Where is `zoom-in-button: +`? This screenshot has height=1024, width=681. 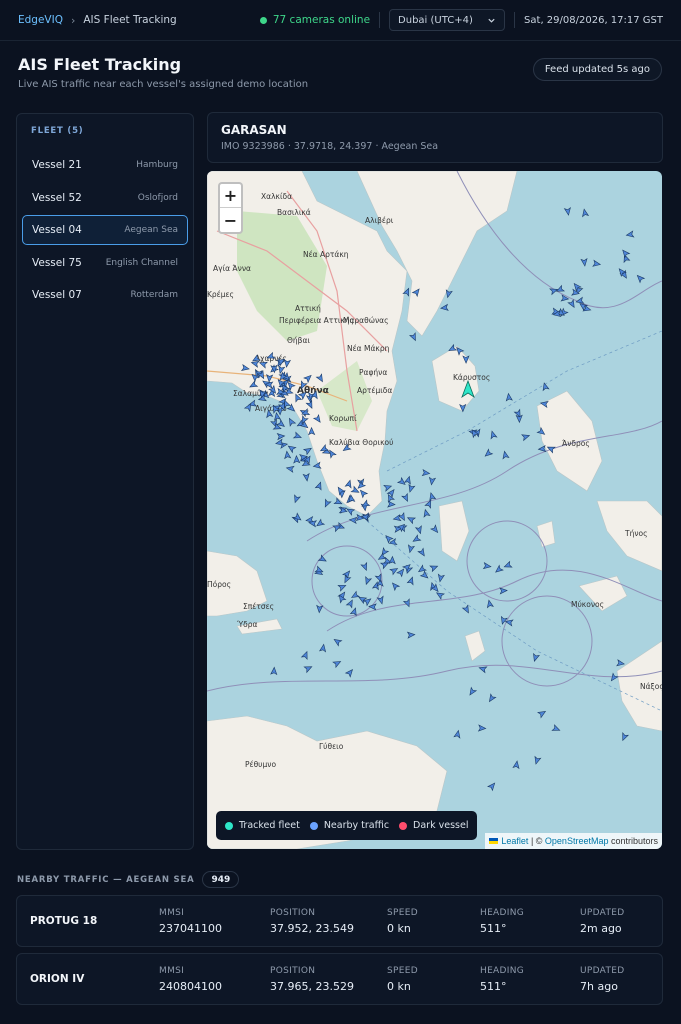 zoom-in-button: + is located at coordinates (230, 196).